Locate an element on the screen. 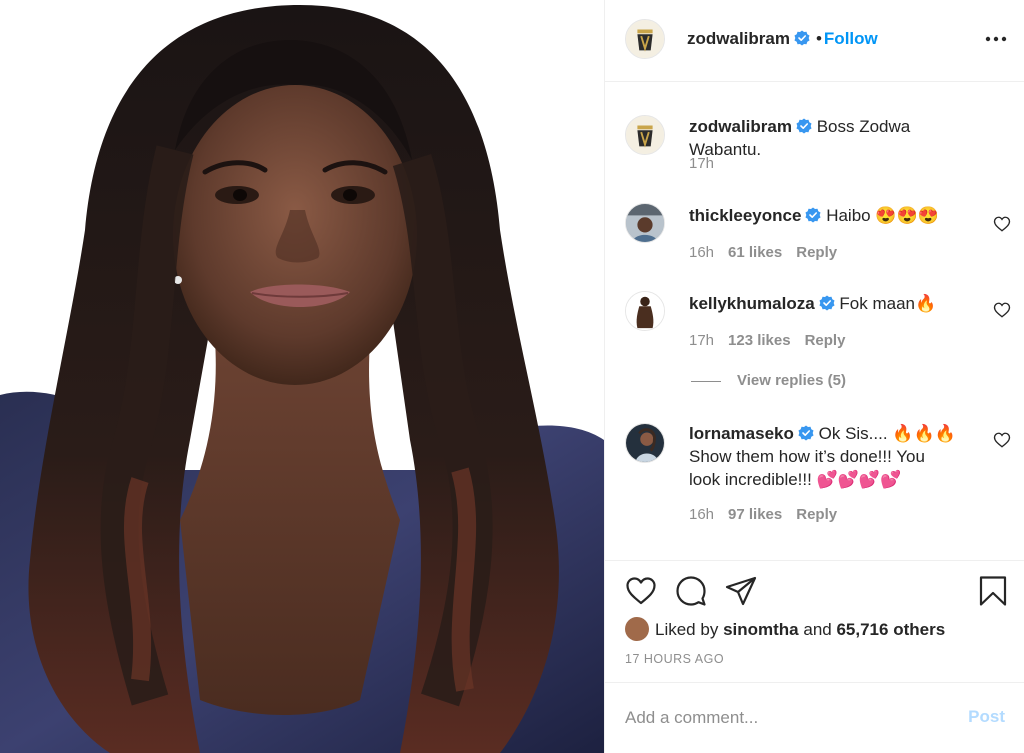 The width and height of the screenshot is (1024, 753). post-header: zodwalibram • Follow is located at coordinates (814, 41).